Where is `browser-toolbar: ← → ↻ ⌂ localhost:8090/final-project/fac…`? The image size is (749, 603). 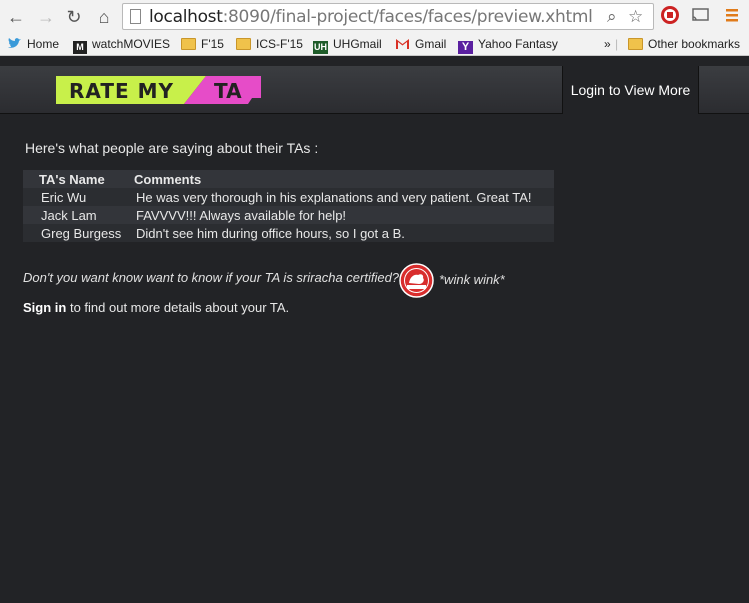
browser-toolbar: ← → ↻ ⌂ localhost:8090/final-project/fac… is located at coordinates (374, 16).